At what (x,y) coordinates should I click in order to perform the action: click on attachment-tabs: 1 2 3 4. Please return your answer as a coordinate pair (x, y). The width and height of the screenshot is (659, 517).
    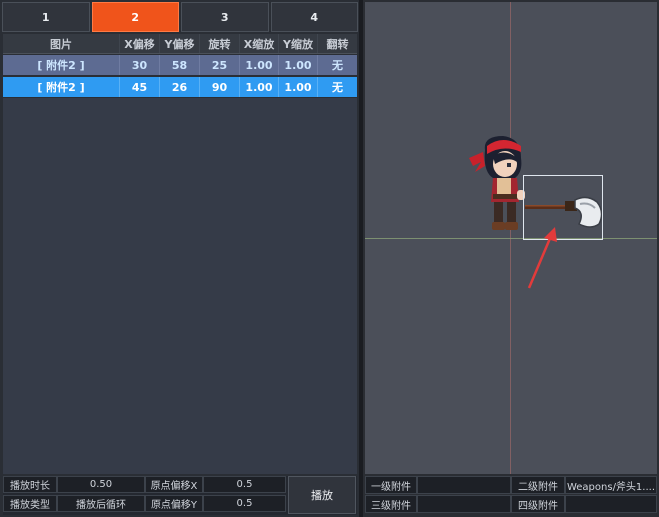
    Looking at the image, I should click on (180, 17).